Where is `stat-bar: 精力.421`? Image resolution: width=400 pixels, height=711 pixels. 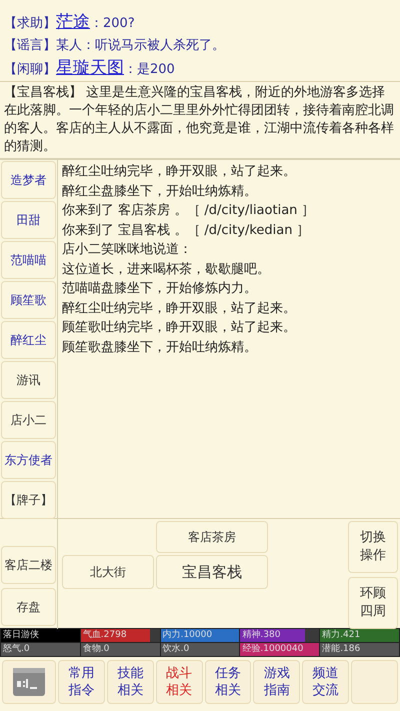
stat-bar: 精力.421 is located at coordinates (359, 635).